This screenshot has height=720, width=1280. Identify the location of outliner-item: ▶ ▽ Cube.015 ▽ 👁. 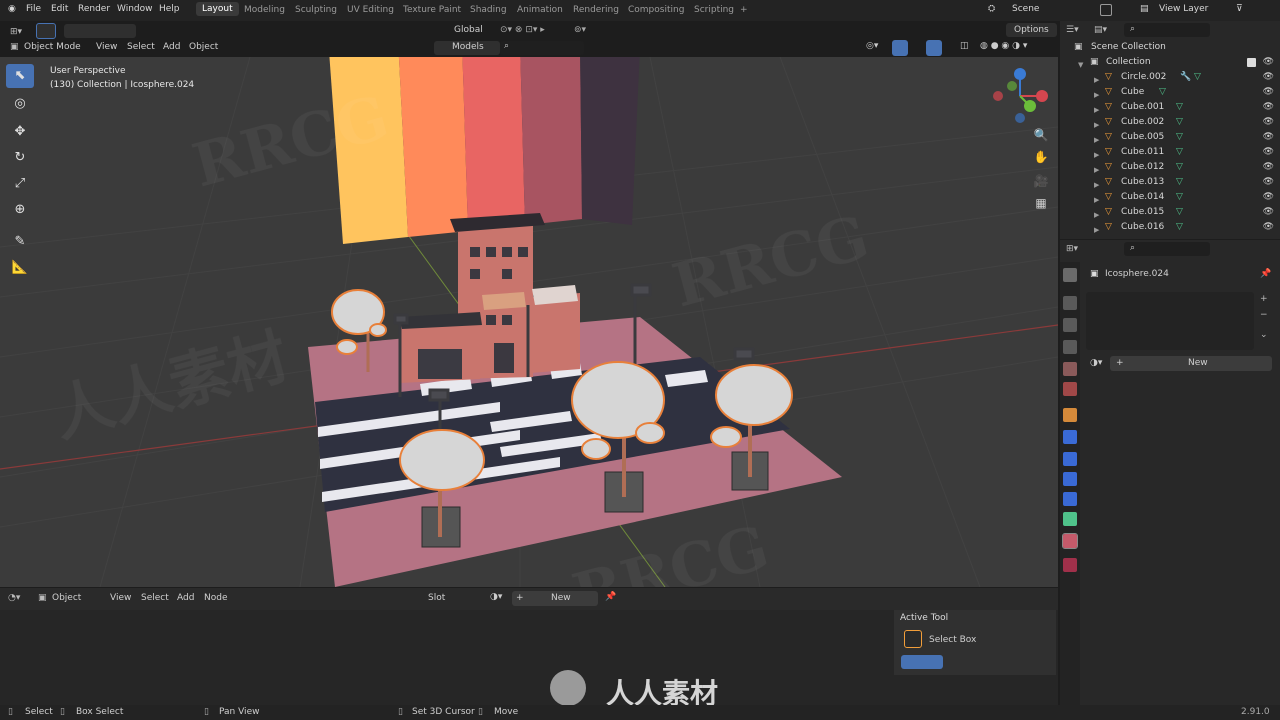
(1170, 212).